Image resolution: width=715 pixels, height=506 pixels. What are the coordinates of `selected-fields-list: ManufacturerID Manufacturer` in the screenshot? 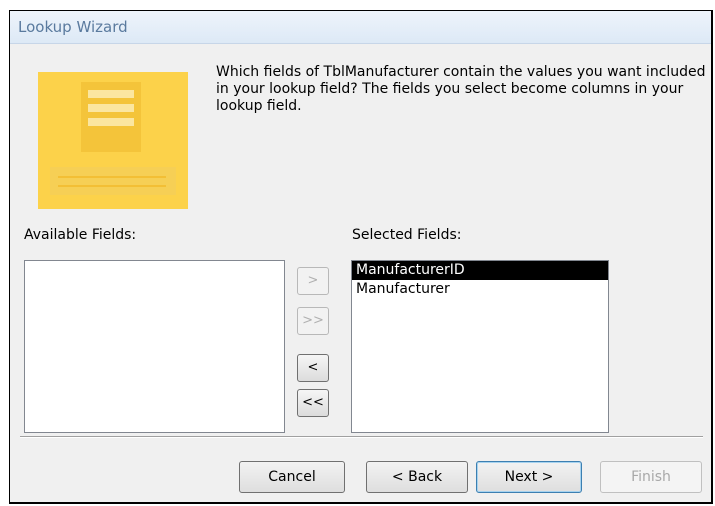 It's located at (480, 346).